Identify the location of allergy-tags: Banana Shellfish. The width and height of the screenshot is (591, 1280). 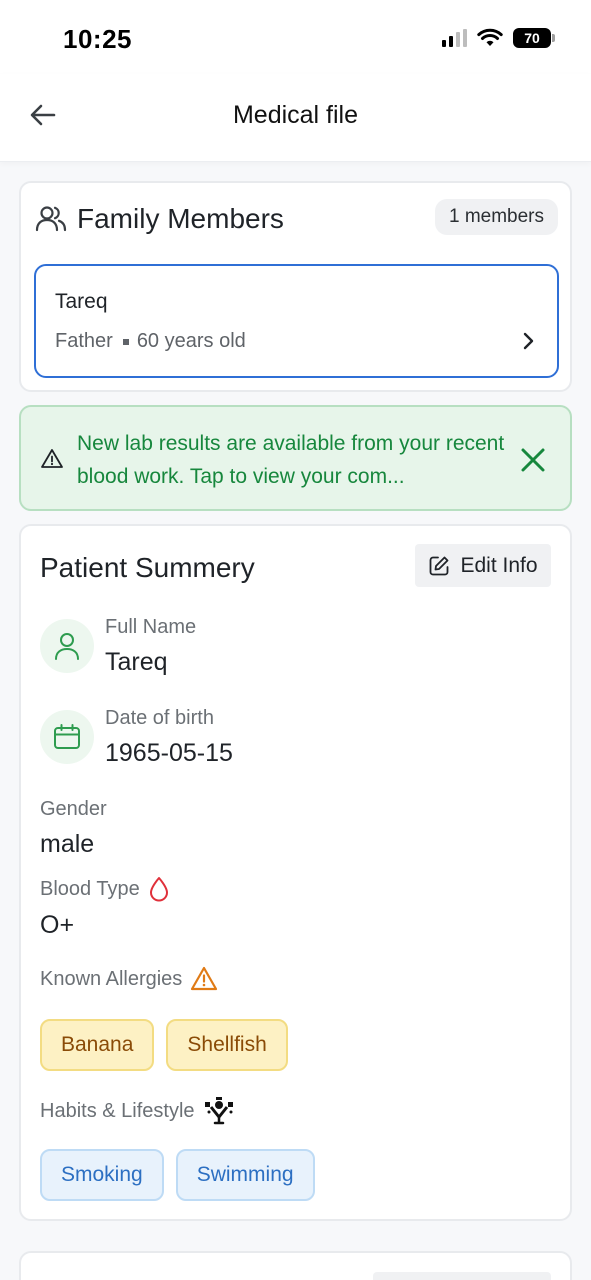
(164, 1045).